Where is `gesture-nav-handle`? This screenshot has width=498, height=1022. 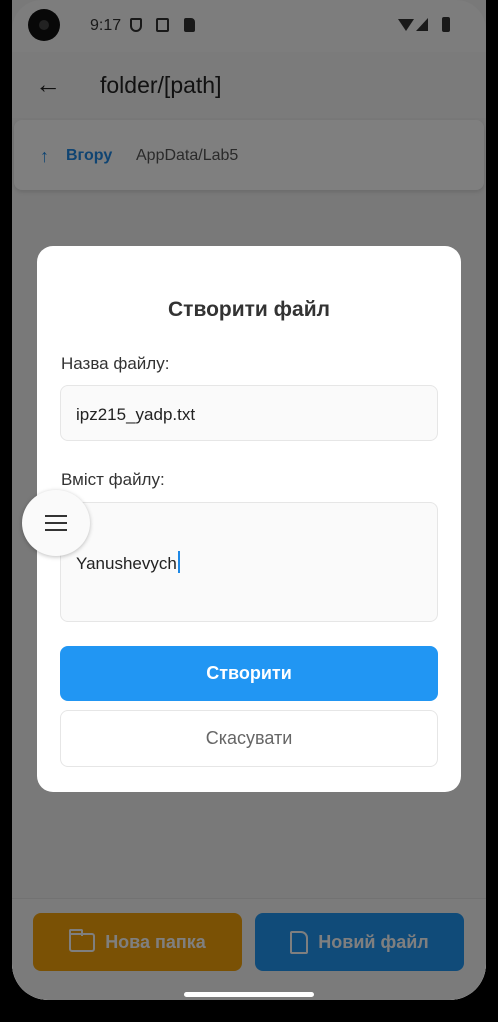 gesture-nav-handle is located at coordinates (249, 994).